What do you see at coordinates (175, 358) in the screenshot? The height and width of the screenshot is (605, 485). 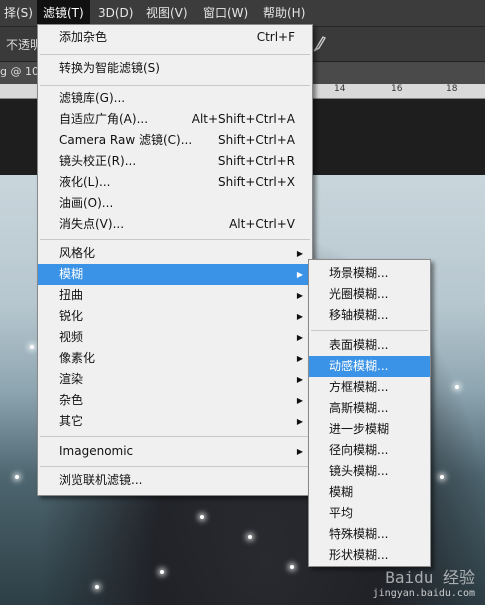 I see `menu-item-pixelate: 像素化 ▶` at bounding box center [175, 358].